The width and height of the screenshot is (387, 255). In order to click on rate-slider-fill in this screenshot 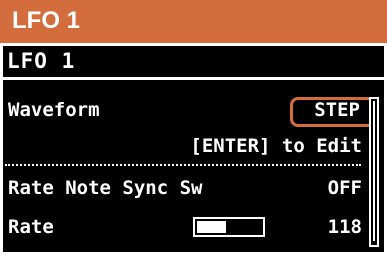, I will do `click(211, 227)`.